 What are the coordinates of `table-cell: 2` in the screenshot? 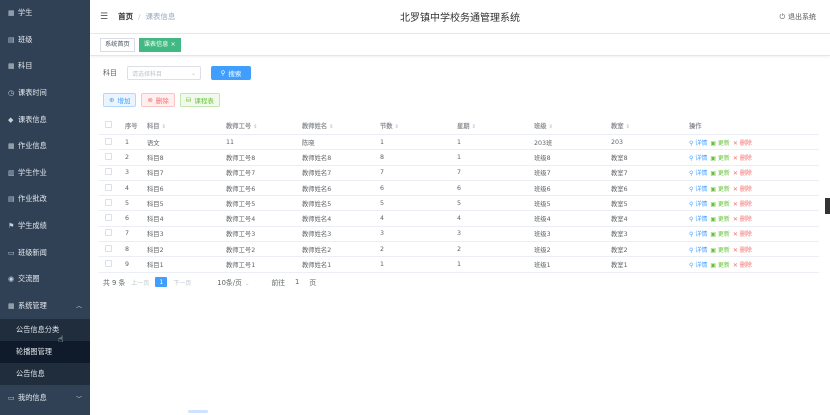 It's located at (459, 249).